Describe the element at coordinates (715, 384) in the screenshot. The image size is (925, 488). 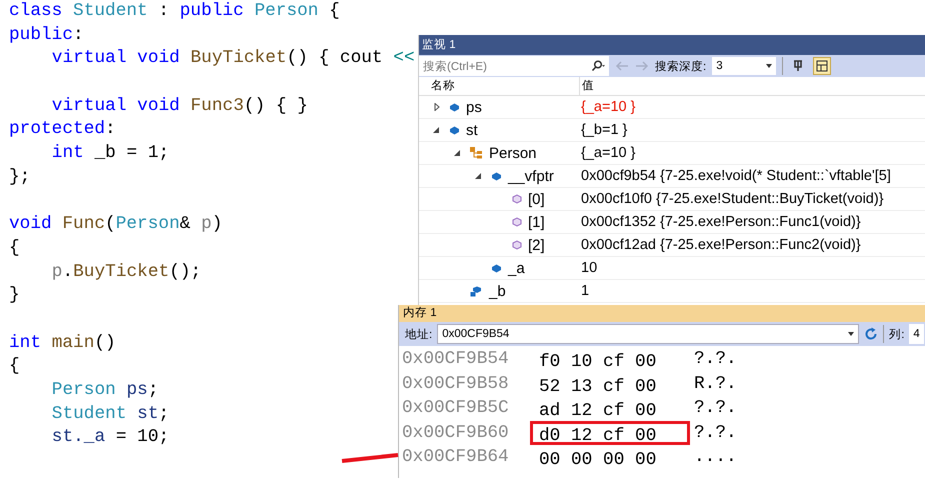
I see `memory-ascii: R.?.` at that location.